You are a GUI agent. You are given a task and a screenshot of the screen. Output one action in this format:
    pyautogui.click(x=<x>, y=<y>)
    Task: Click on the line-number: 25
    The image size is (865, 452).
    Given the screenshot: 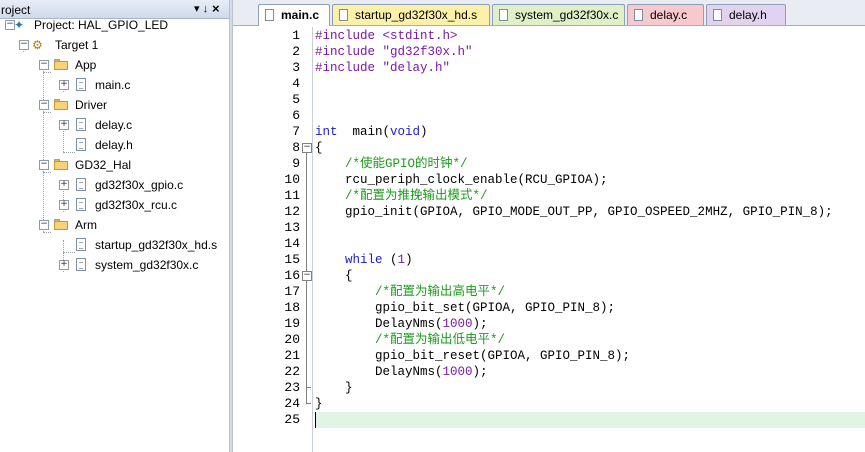 What is the action you would take?
    pyautogui.click(x=292, y=419)
    